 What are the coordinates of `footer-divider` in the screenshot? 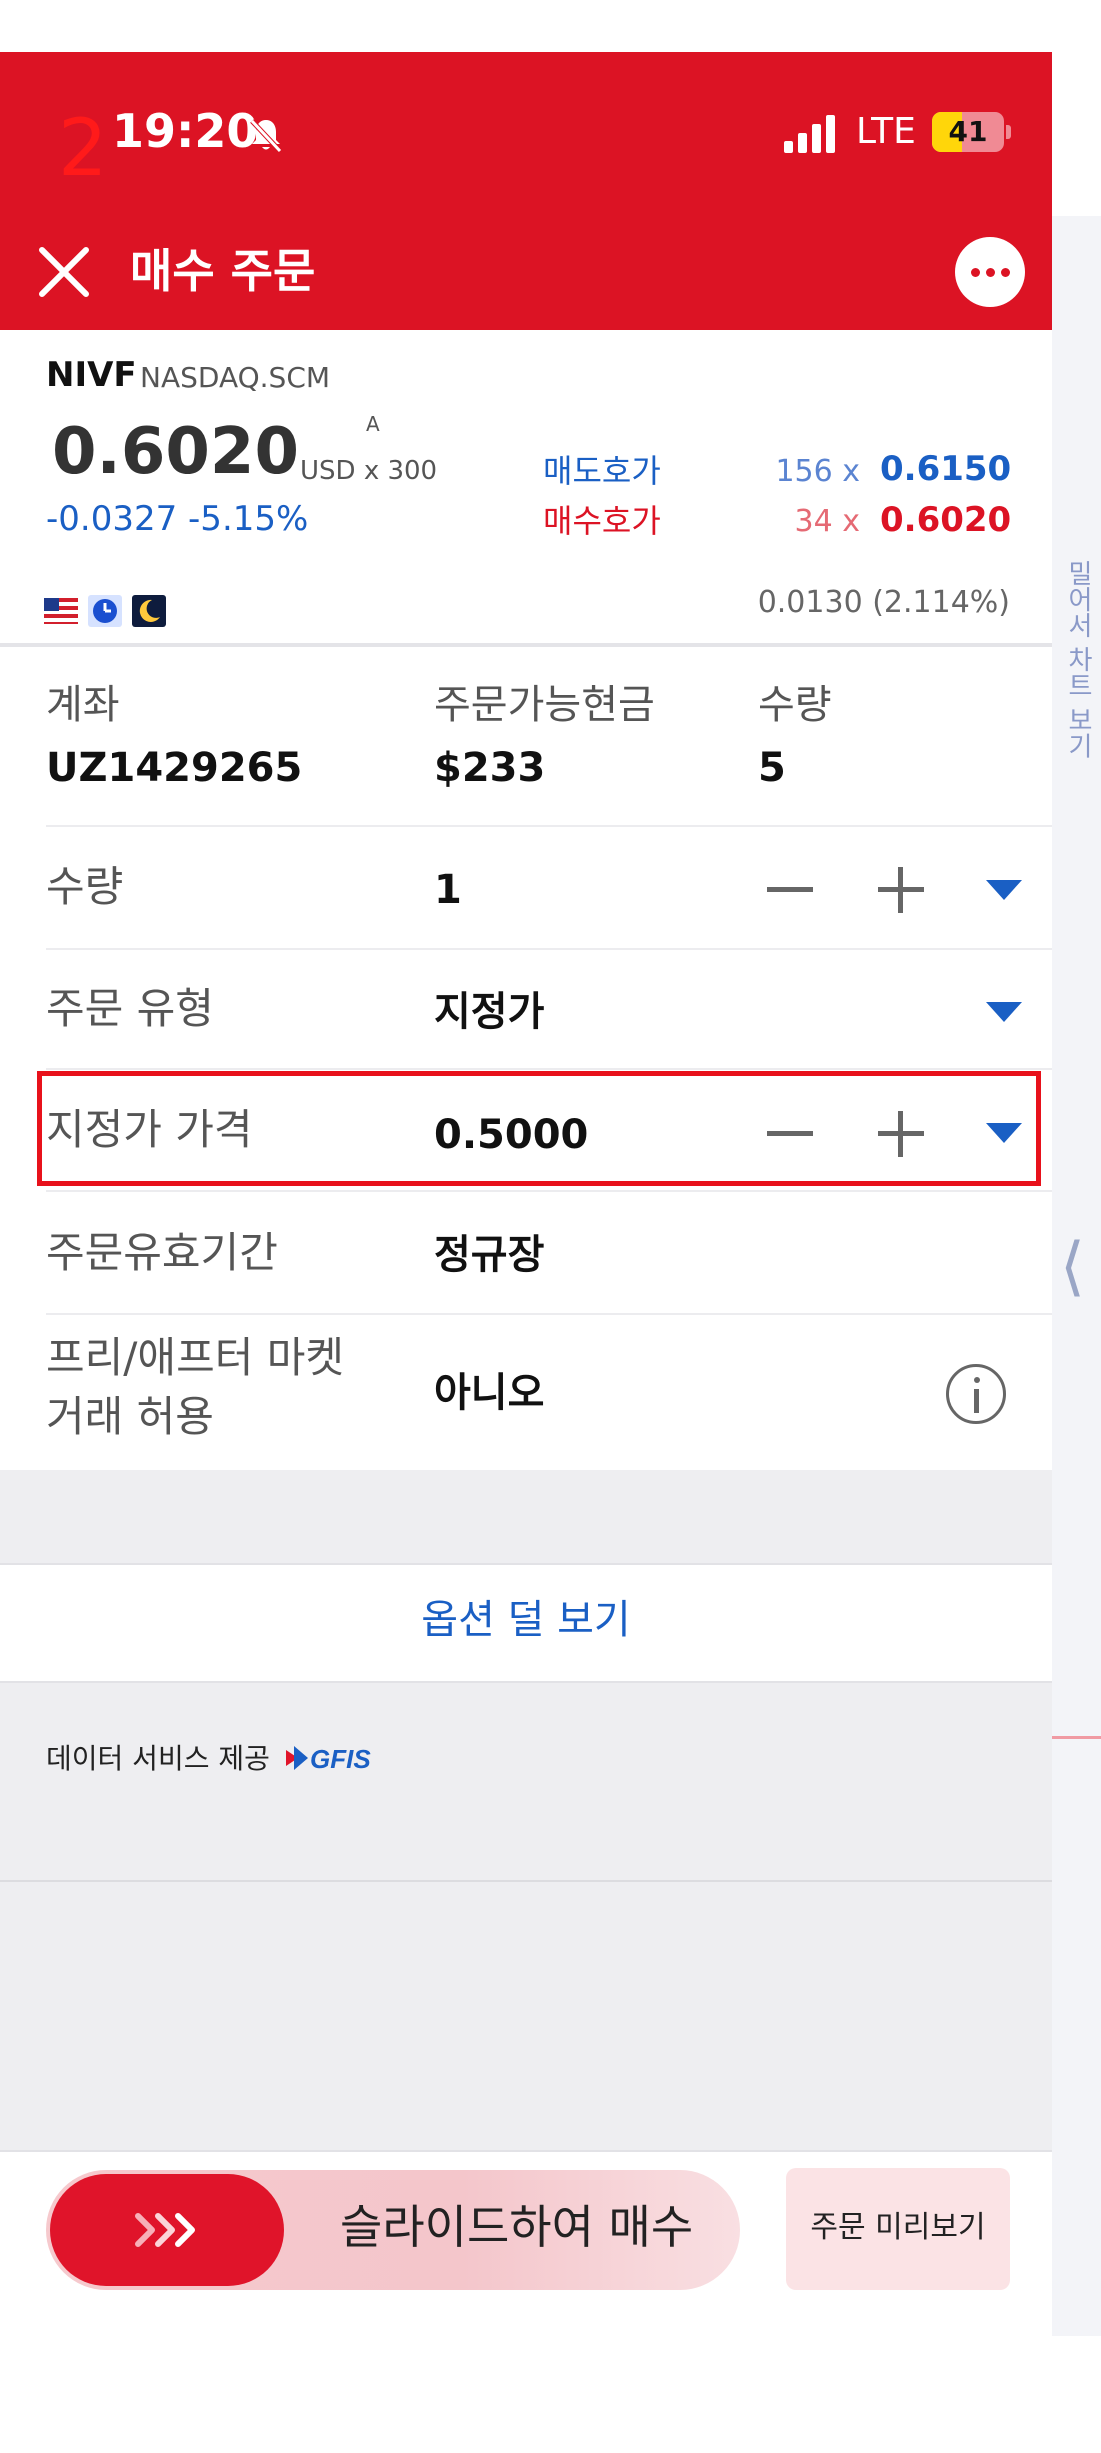 It's located at (526, 1881).